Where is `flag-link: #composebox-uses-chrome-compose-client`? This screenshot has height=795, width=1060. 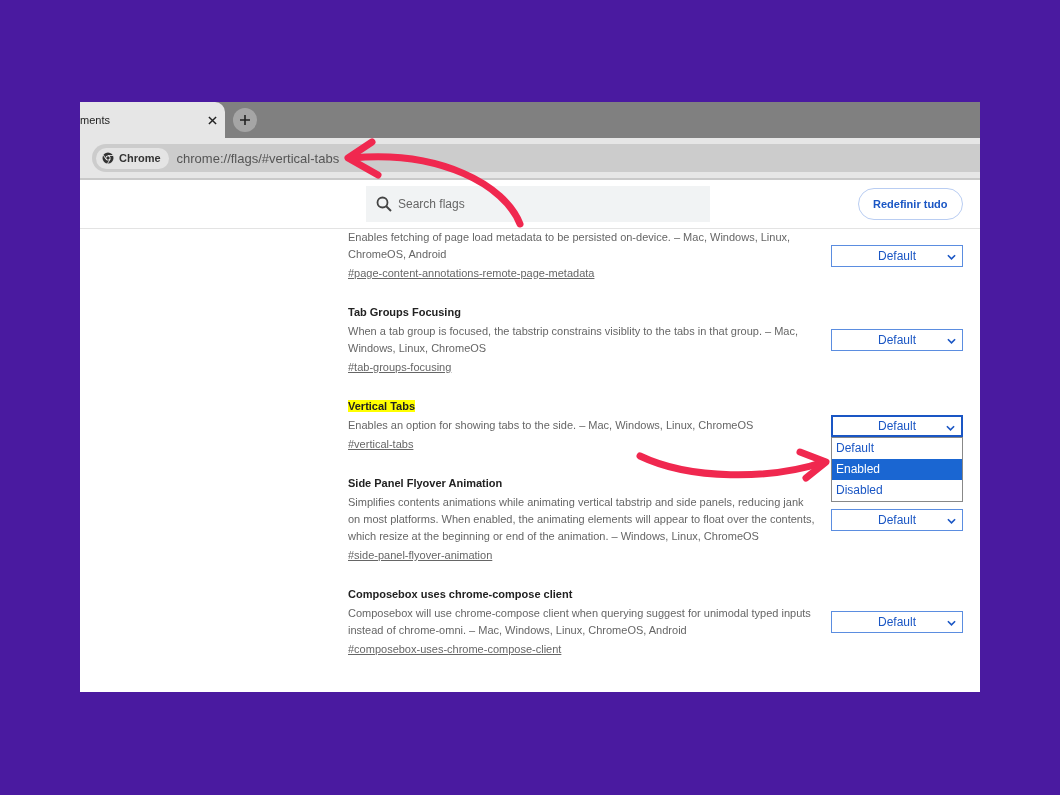
flag-link: #composebox-uses-chrome-compose-client is located at coordinates (455, 649).